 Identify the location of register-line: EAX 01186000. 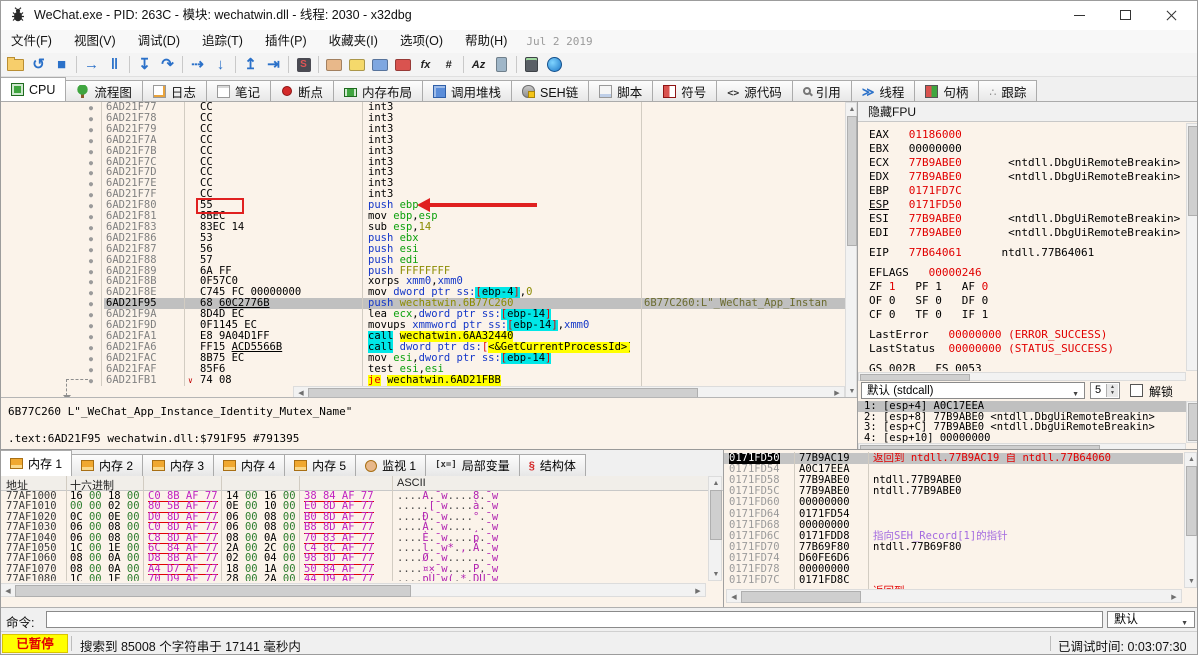
(915, 135).